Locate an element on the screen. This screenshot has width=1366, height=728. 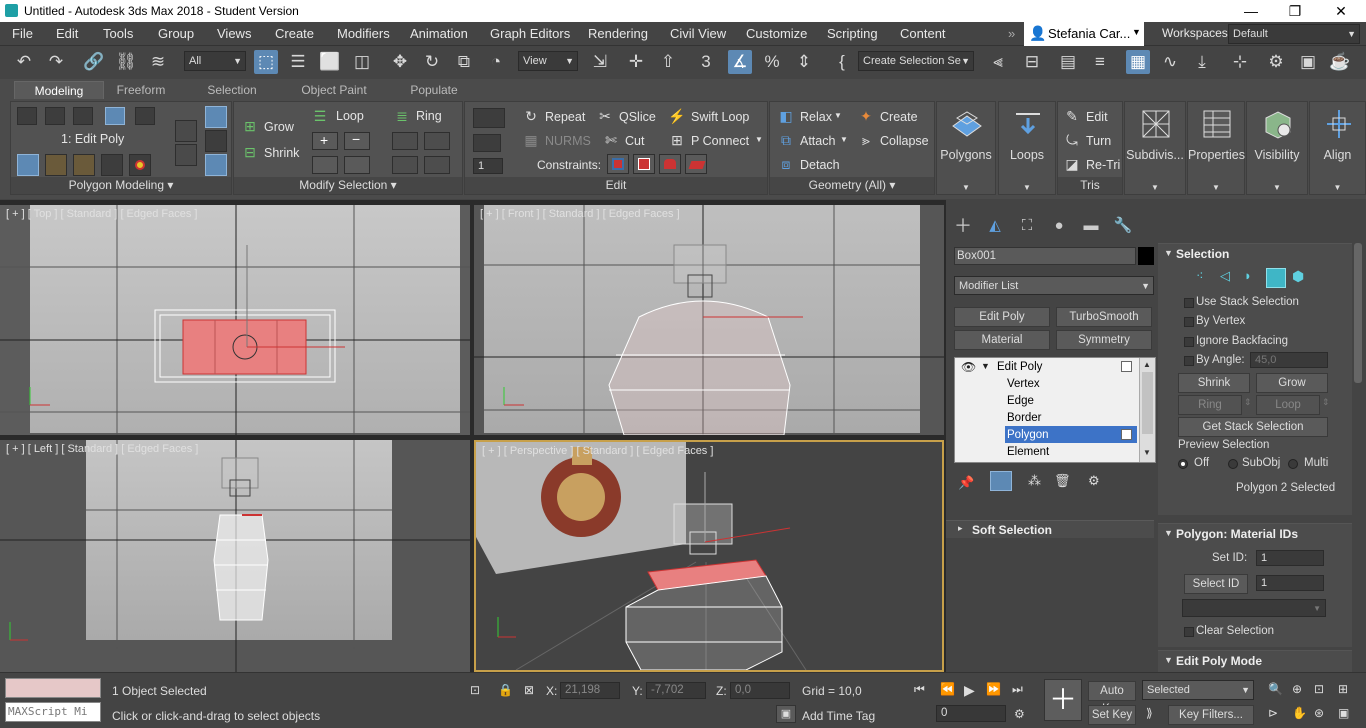
z-coordinate-field: 0,0 is located at coordinates (760, 690).